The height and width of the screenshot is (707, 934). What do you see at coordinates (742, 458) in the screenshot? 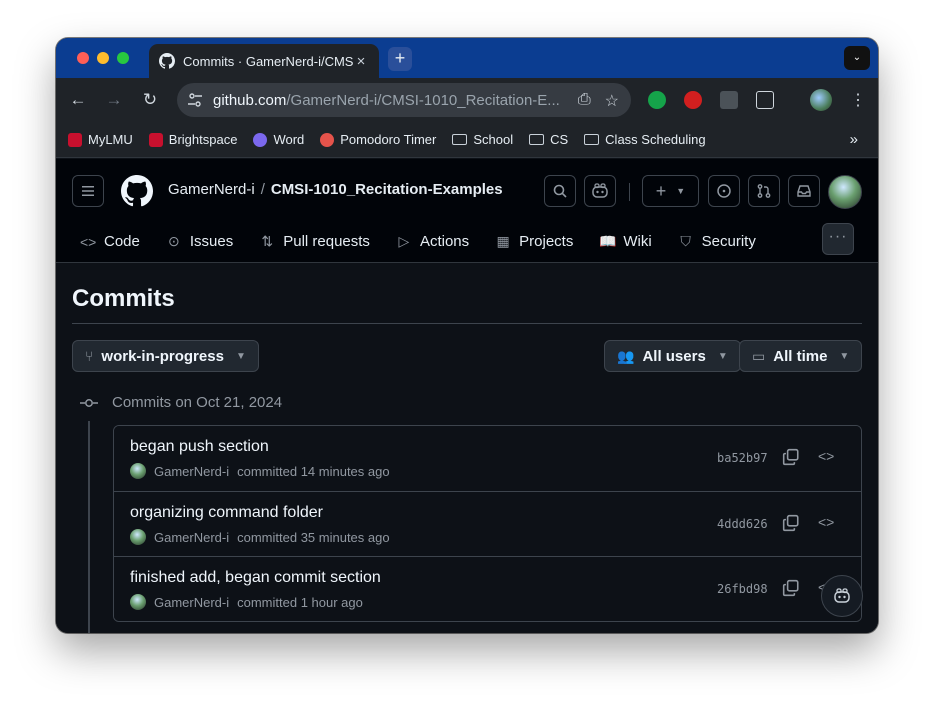
I see `commit-sha-link: ba52b97` at bounding box center [742, 458].